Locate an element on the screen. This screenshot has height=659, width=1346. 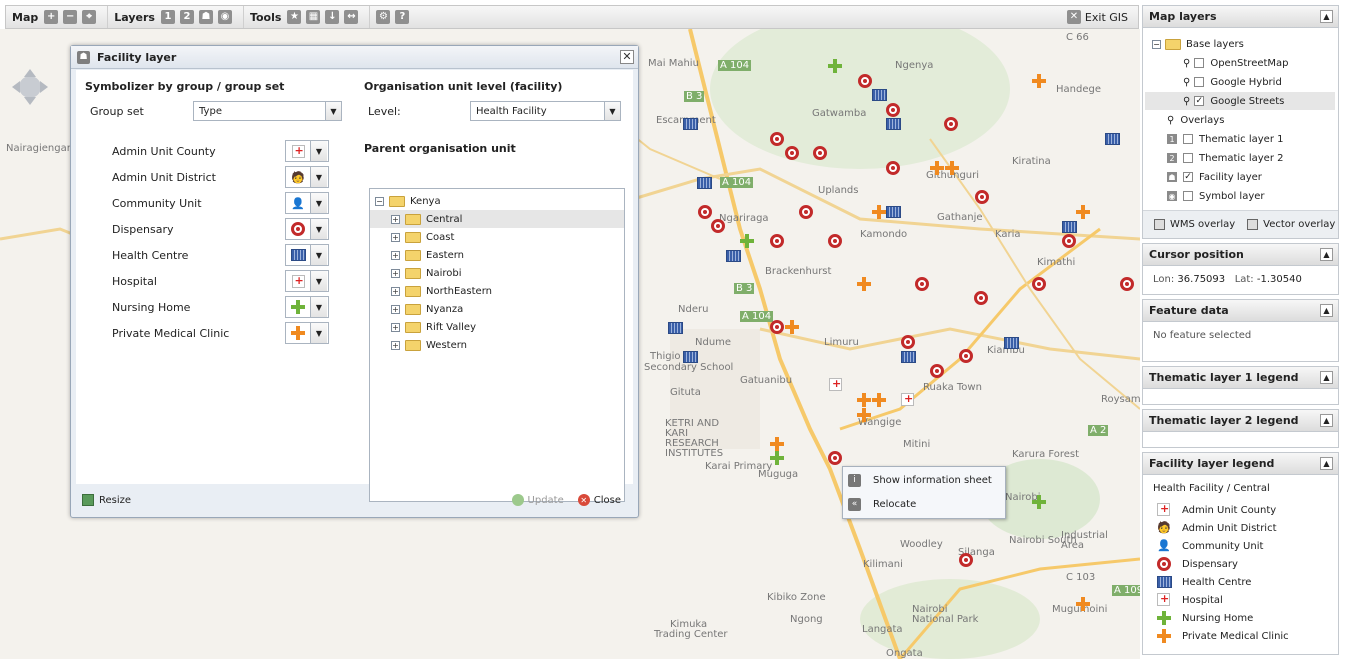
layer-row-symbol: ◉ Symbol layer is located at coordinates (1216, 196).